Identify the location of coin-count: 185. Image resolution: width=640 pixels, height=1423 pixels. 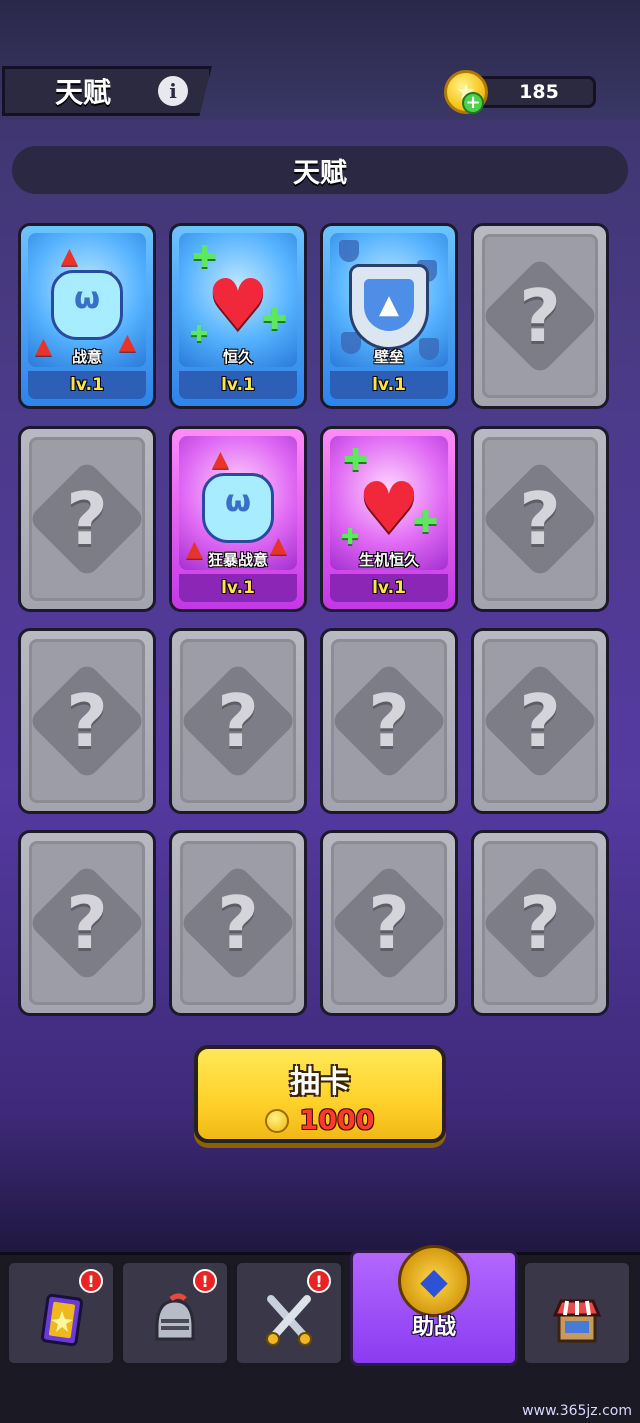
(539, 92).